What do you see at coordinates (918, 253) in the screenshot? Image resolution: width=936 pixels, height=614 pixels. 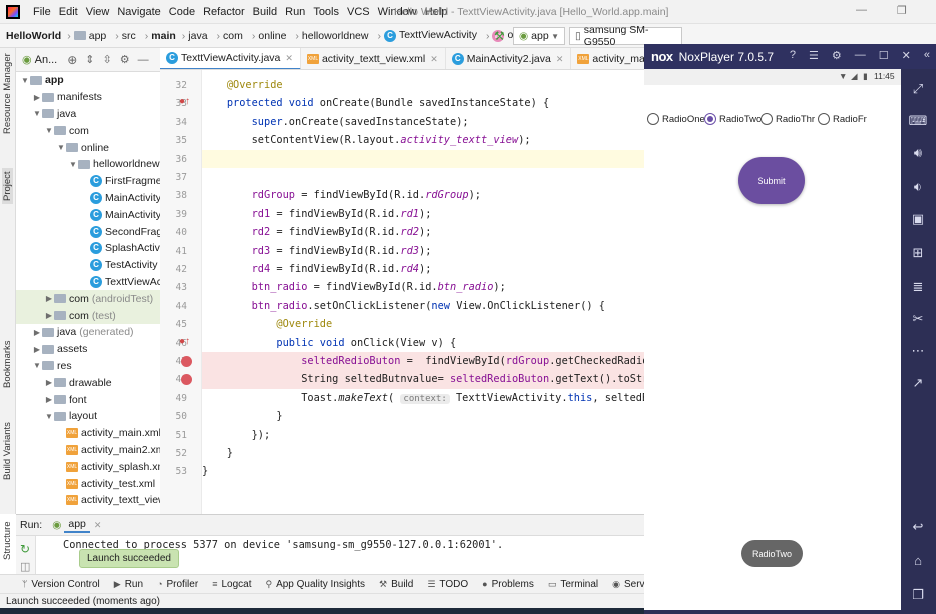 I see `apk-install-icon: ⊞` at bounding box center [918, 253].